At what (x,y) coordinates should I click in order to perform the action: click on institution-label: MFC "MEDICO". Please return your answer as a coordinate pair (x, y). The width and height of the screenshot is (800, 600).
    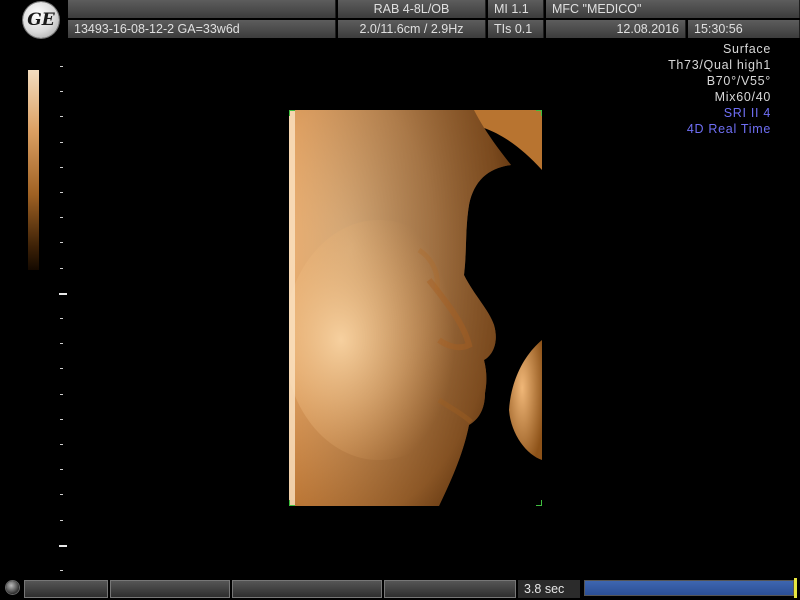
    Looking at the image, I should click on (673, 9).